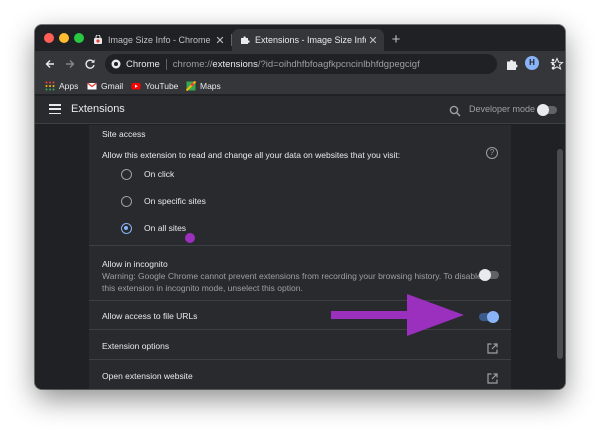 This screenshot has width=600, height=436. Describe the element at coordinates (136, 346) in the screenshot. I see `extension-options-title: Extension options` at that location.